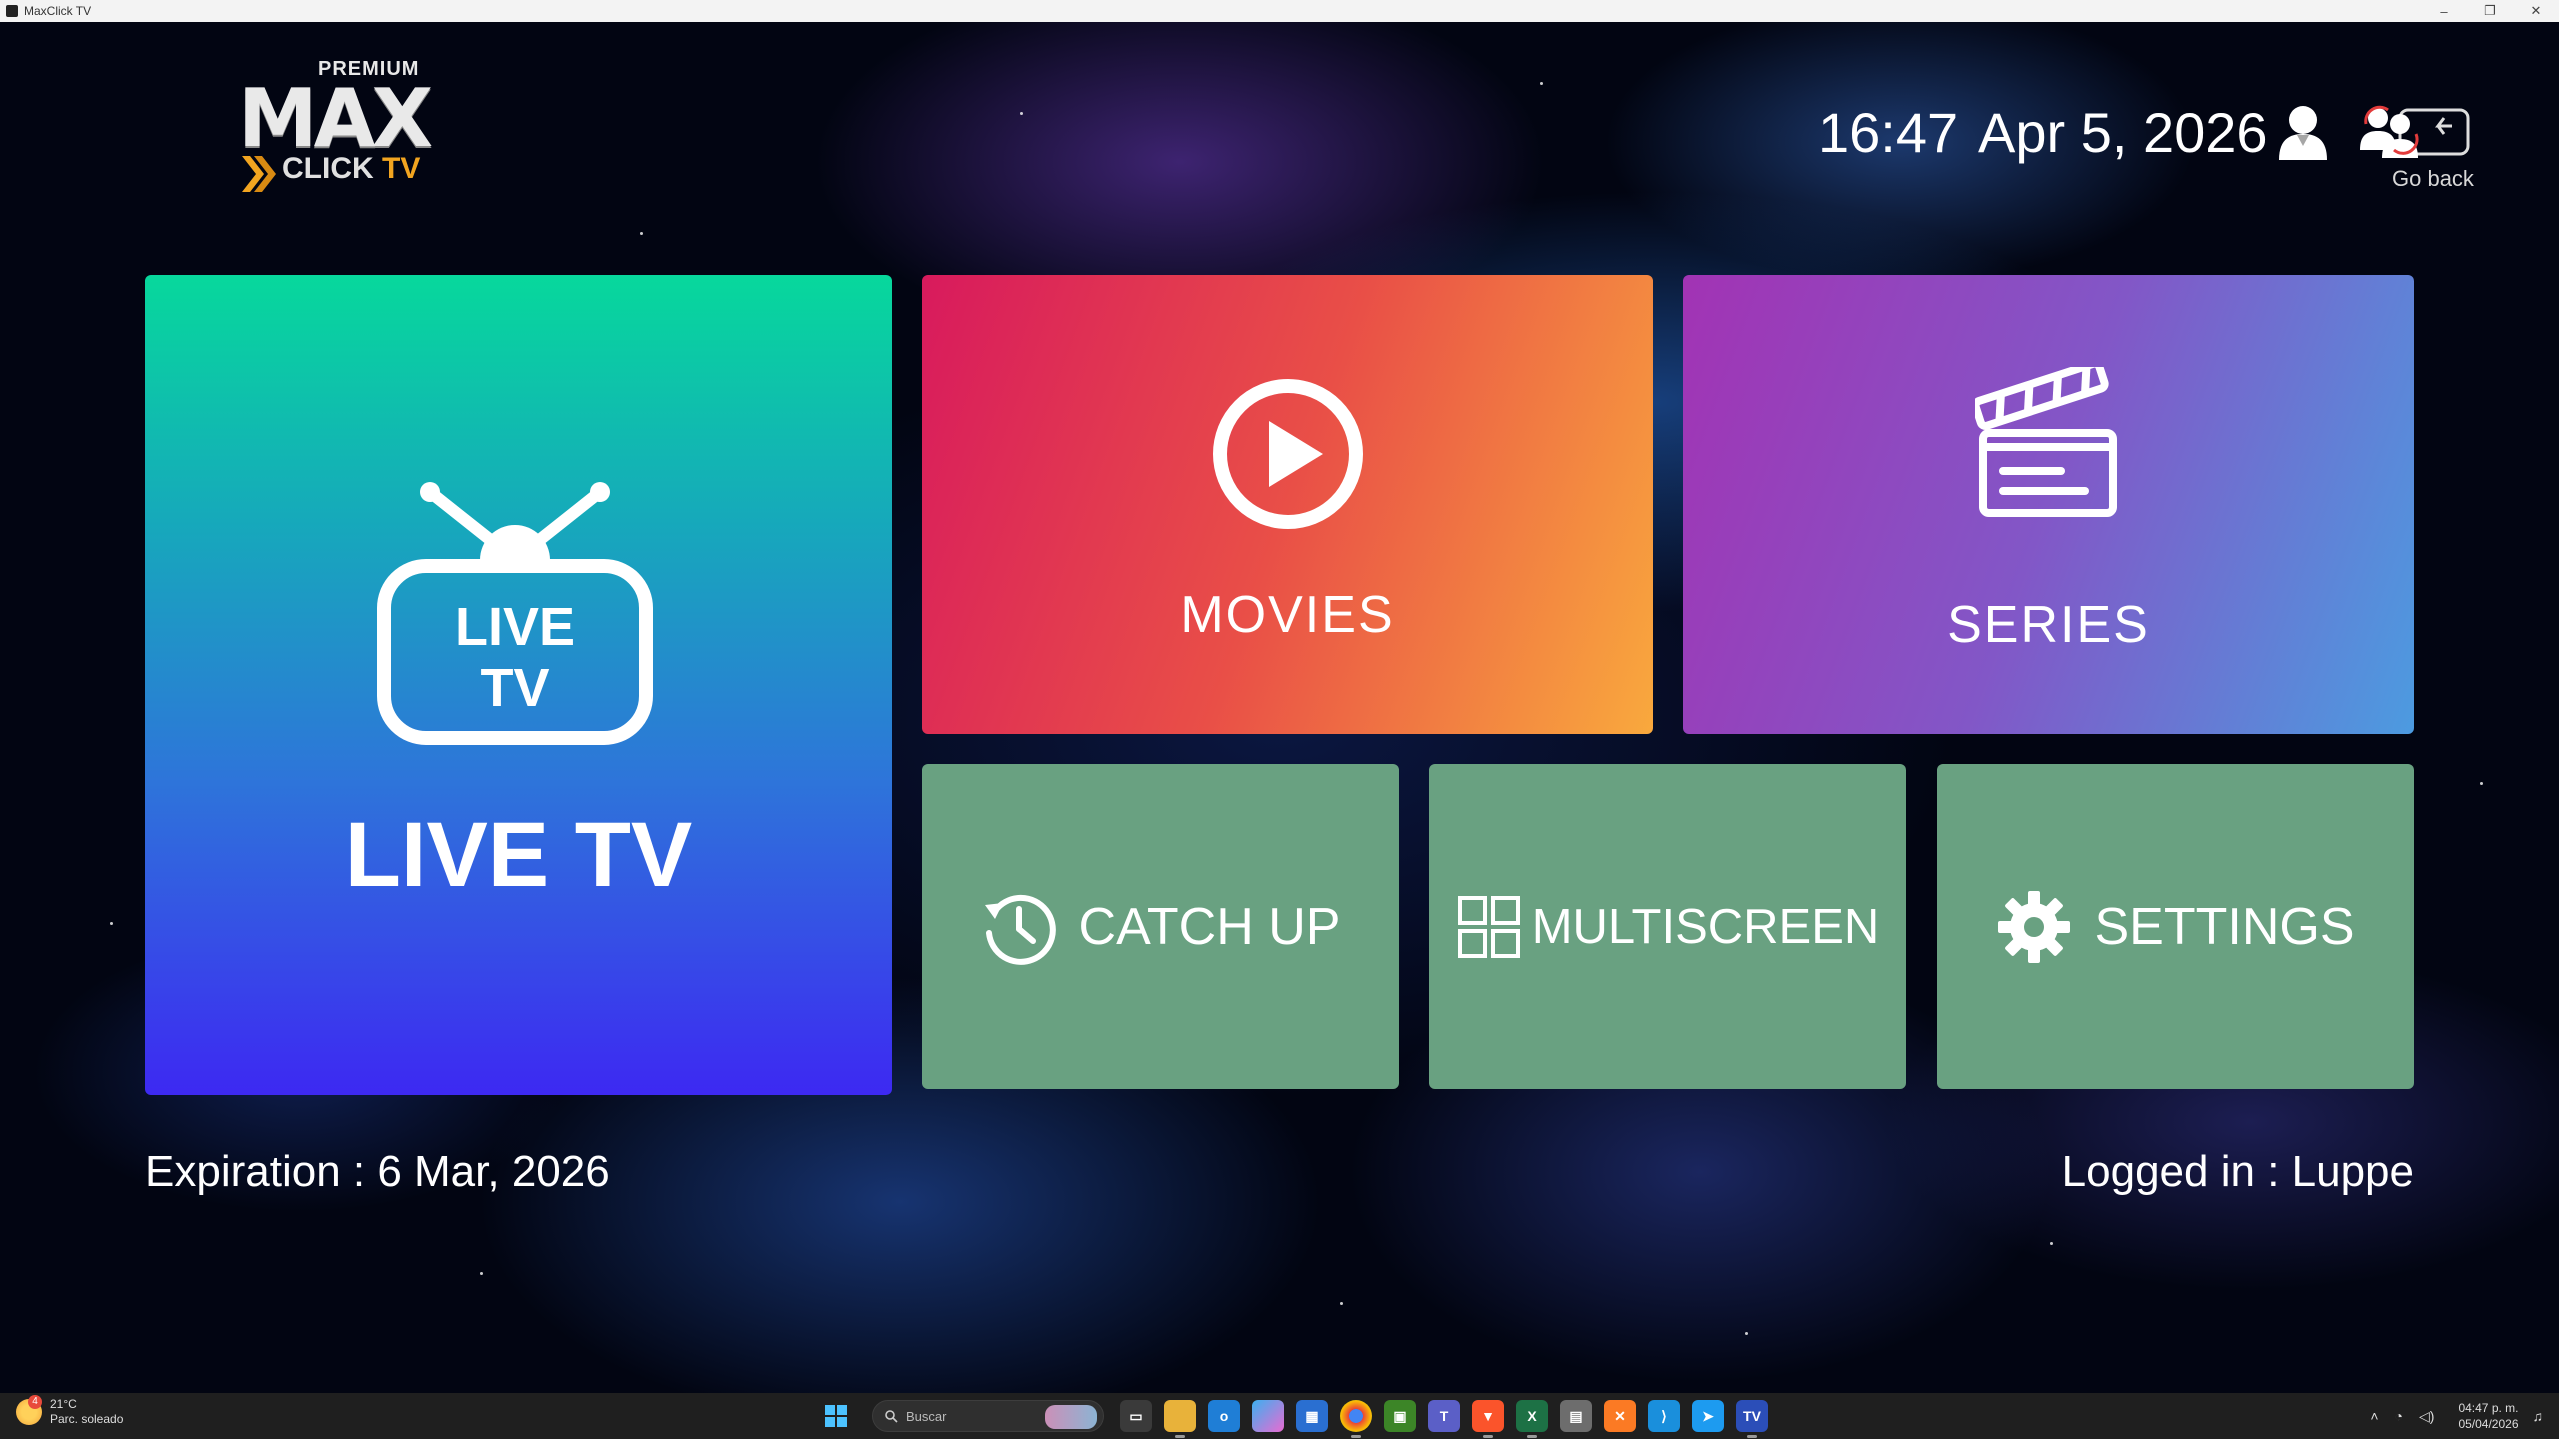  Describe the element at coordinates (1532, 1419) in the screenshot. I see `excel-icon: X` at that location.